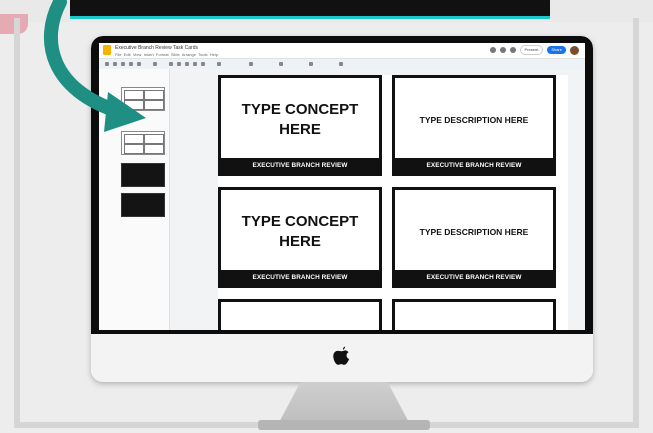 The width and height of the screenshot is (653, 433). Describe the element at coordinates (512, 50) in the screenshot. I see `video-call-icon` at that location.